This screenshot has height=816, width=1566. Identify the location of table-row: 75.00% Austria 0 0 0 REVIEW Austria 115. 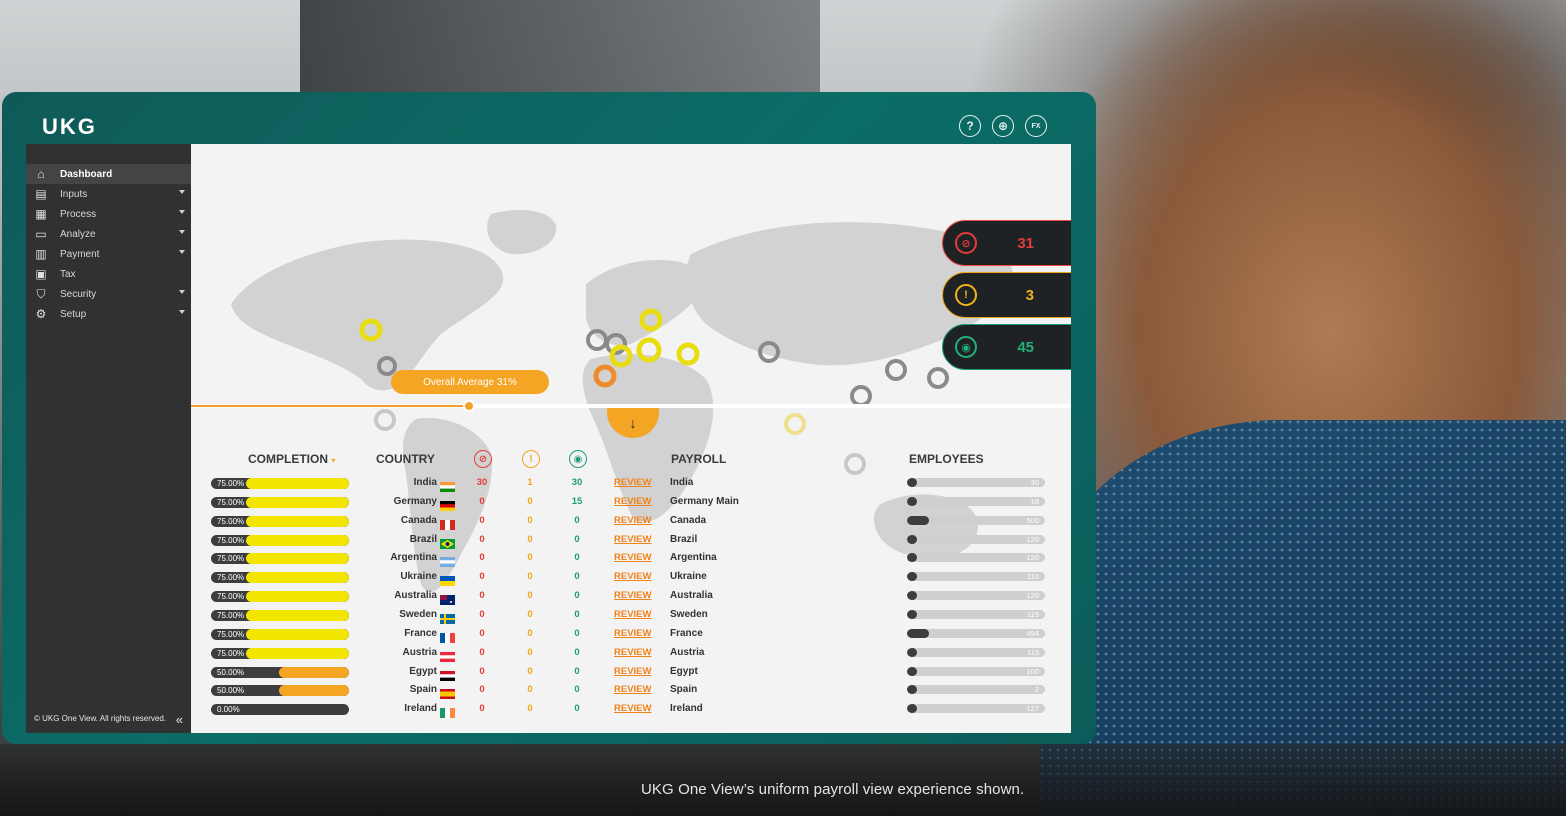
(631, 655).